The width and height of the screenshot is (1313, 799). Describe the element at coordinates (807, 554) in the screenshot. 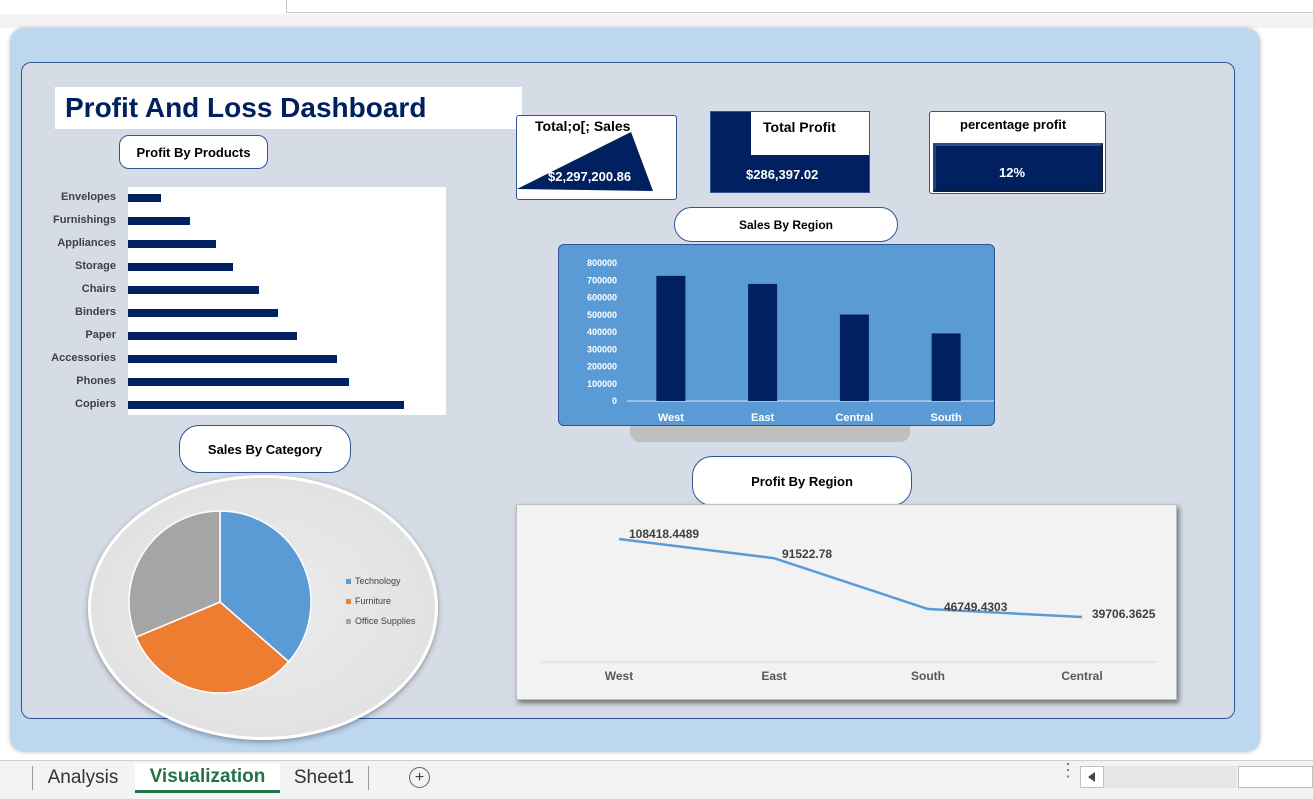

I see `data-label: 91522.78` at that location.